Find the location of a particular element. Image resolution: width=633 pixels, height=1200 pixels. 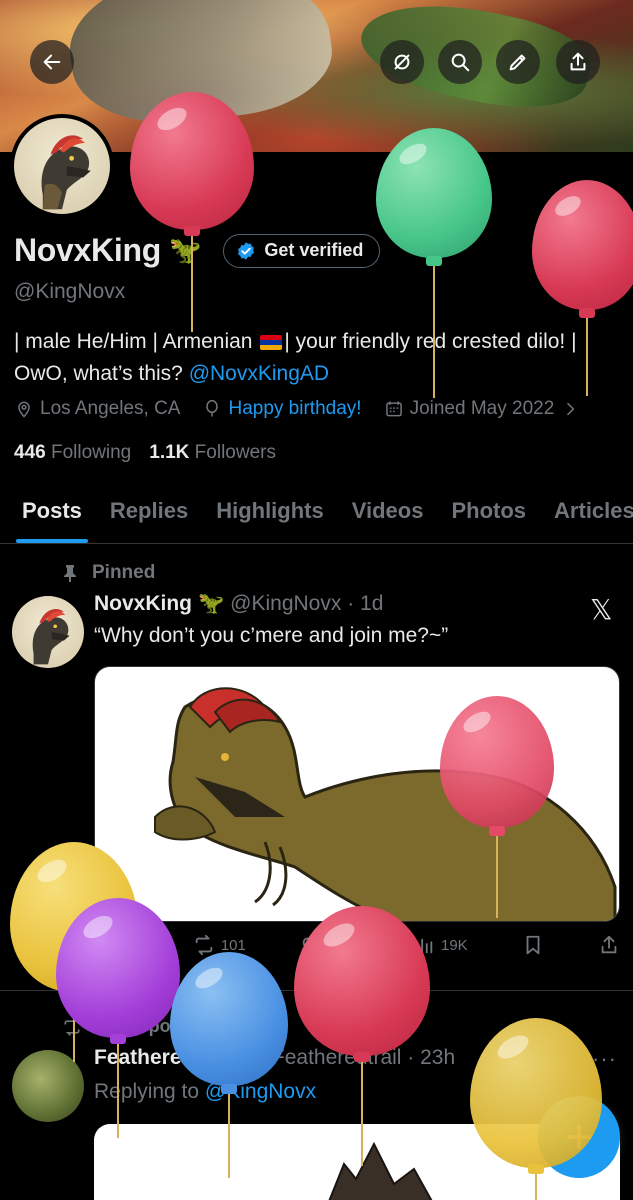

repost-indicator: You reposted is located at coordinates (135, 1026).